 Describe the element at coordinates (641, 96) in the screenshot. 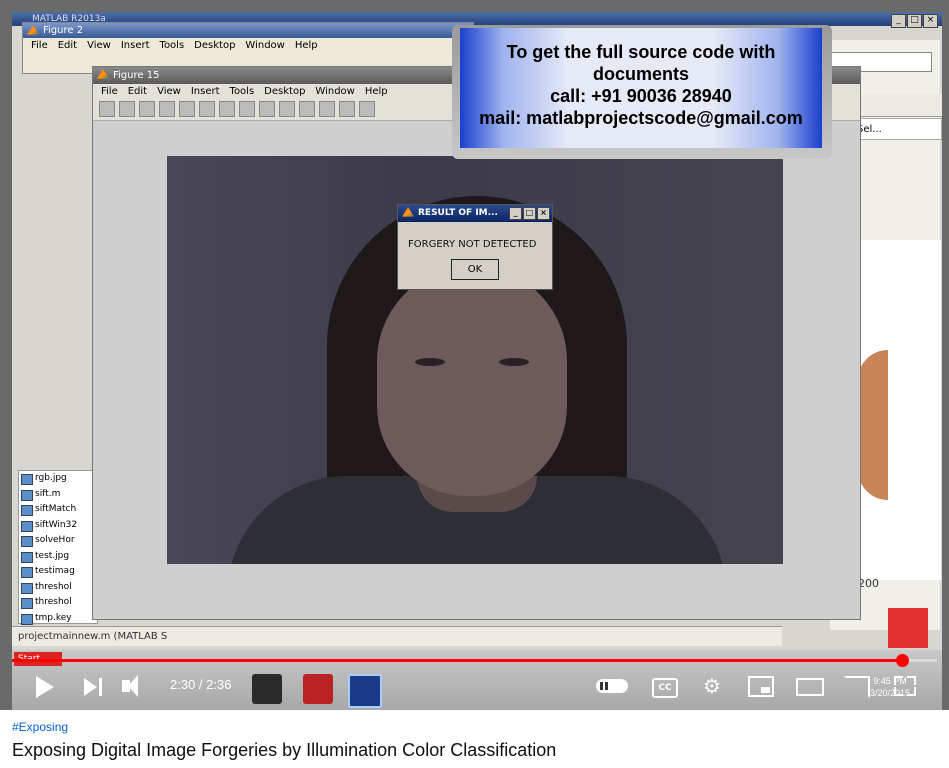

I see `ad-line: call: +91 90036 28940` at that location.